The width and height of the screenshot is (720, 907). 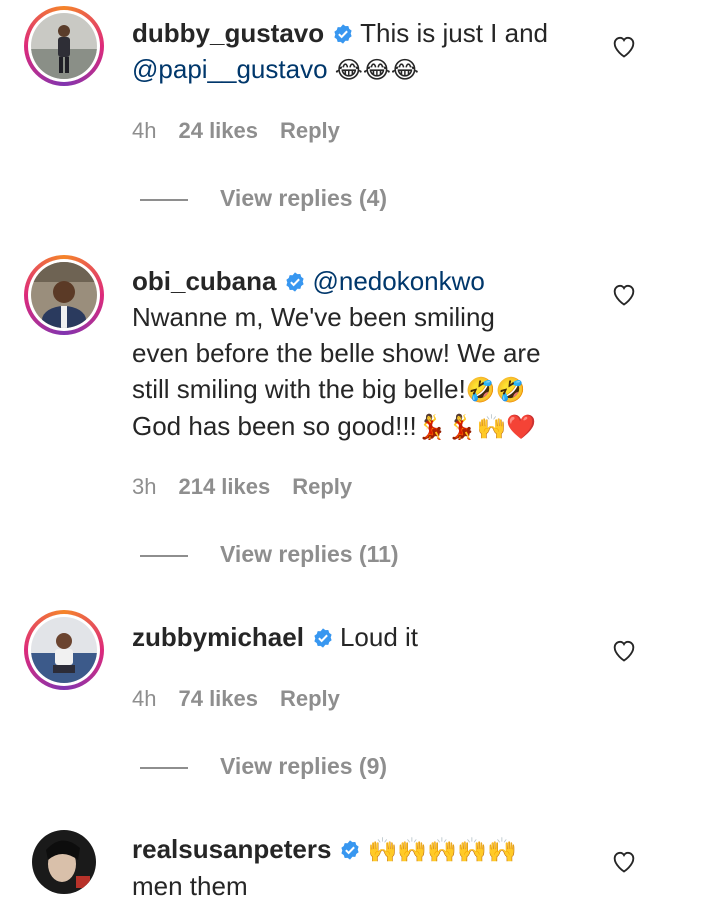 I want to click on emoji: 🤣🤣, so click(x=495, y=390).